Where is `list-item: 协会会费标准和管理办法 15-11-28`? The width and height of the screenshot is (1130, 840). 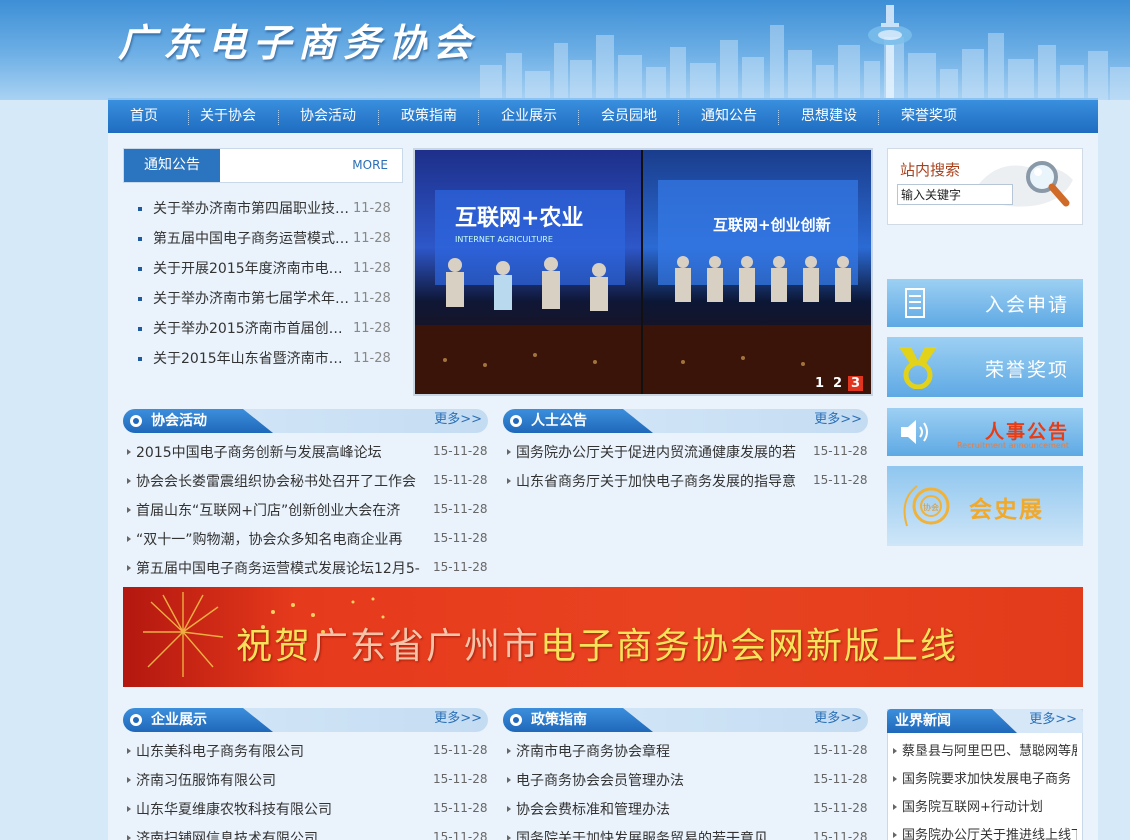
list-item: 协会会费标准和管理办法 15-11-28 is located at coordinates (685, 811).